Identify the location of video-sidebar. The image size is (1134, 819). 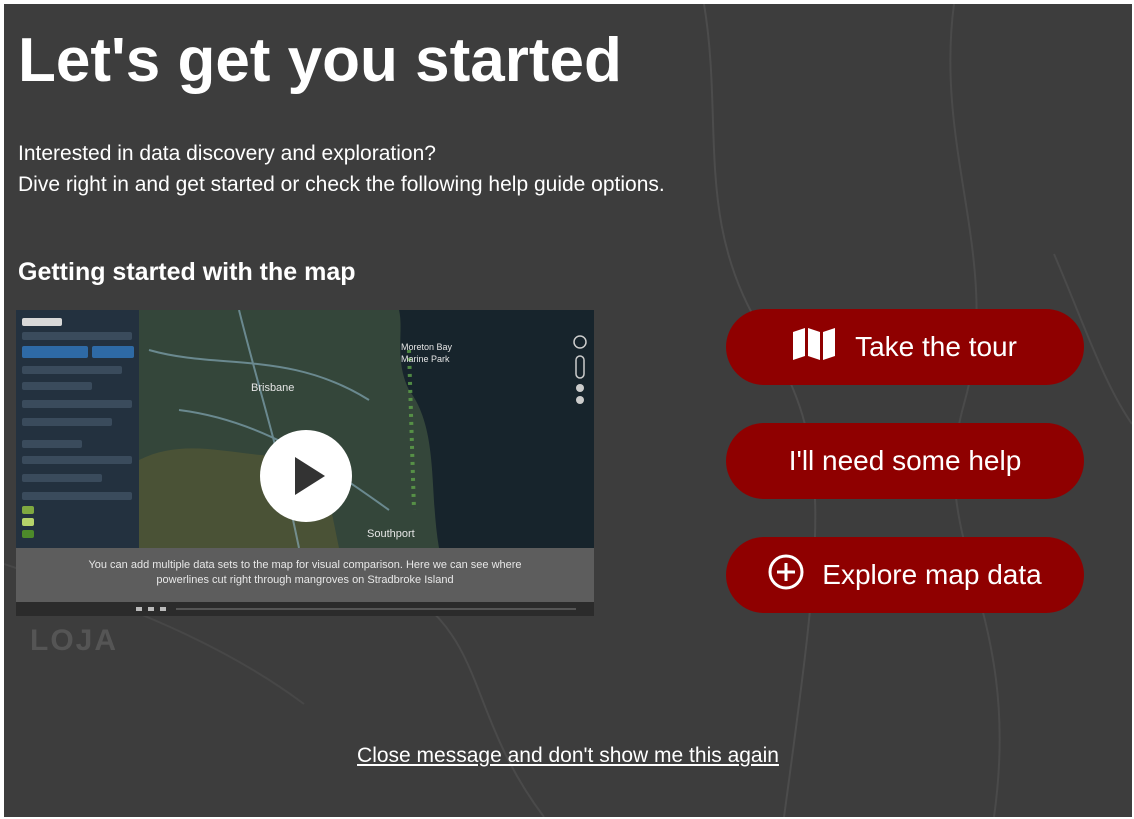
(77, 429).